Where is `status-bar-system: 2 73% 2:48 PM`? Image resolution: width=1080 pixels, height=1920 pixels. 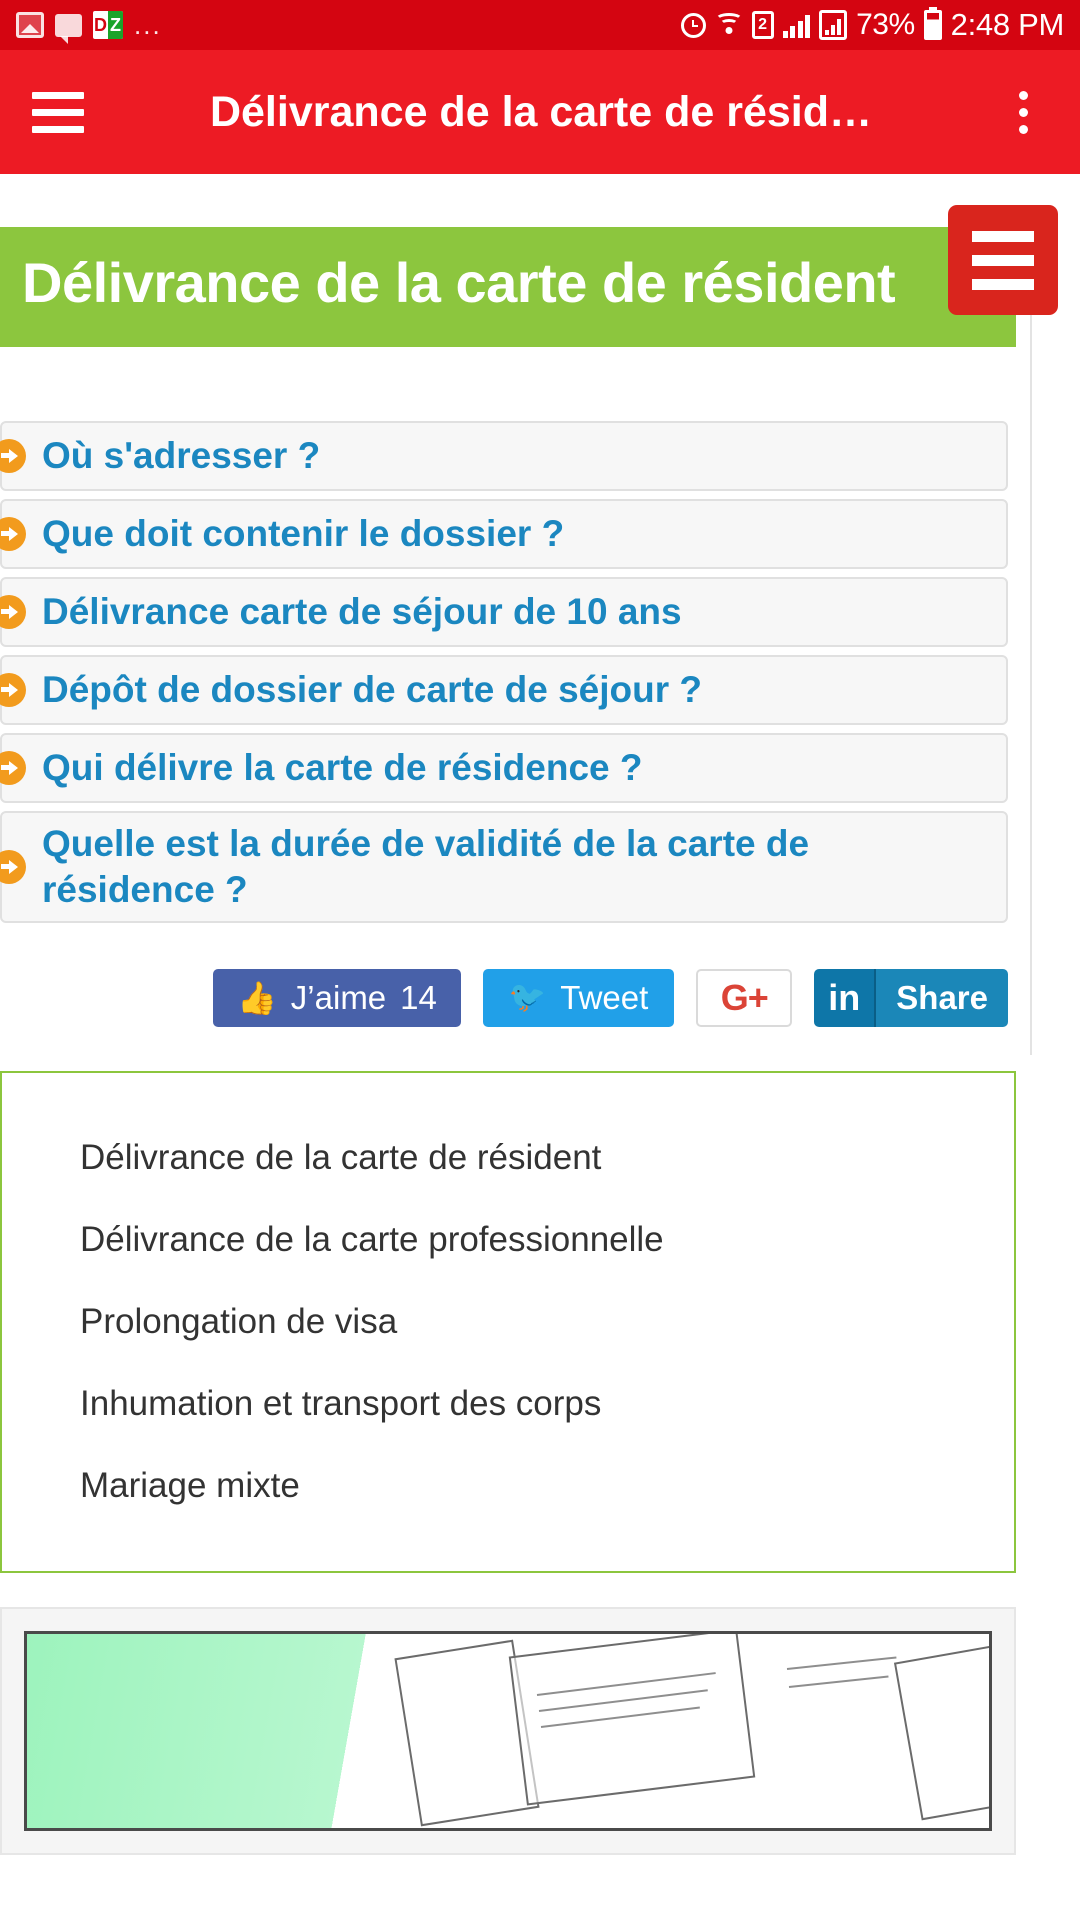
status-bar-system: 2 73% 2:48 PM is located at coordinates (872, 25).